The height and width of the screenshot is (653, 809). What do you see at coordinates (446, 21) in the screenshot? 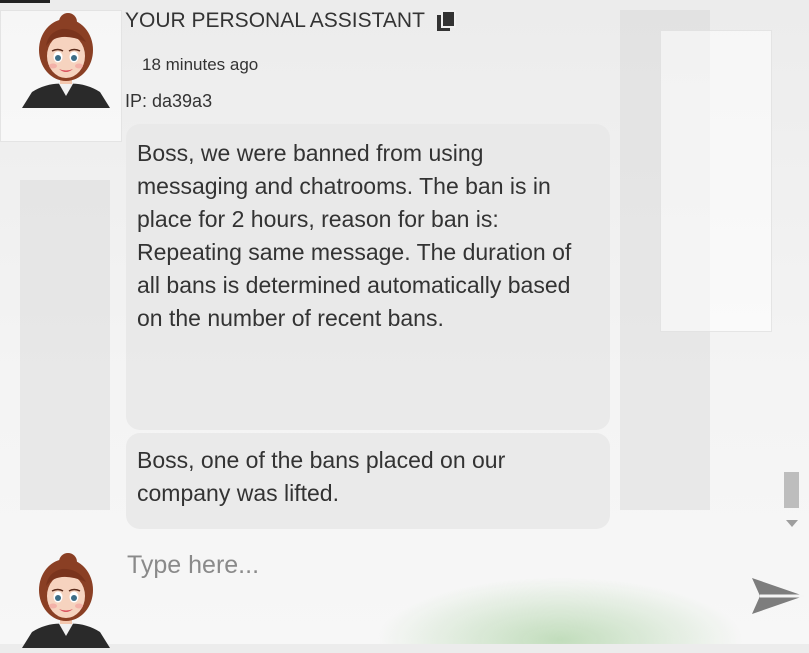
I see `copy-icon` at bounding box center [446, 21].